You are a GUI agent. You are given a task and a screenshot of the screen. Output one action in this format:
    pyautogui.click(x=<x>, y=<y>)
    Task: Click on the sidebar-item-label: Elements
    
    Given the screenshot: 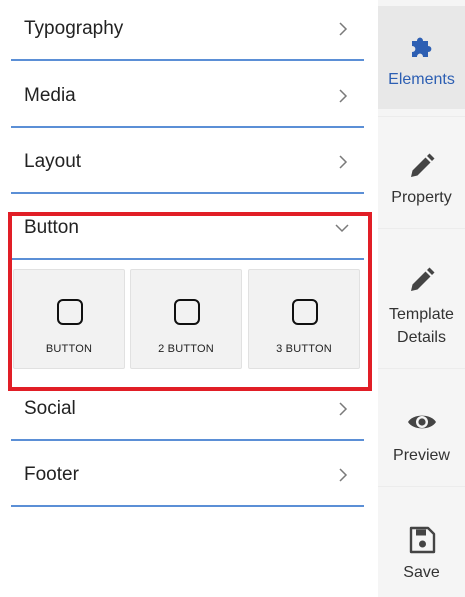 What is the action you would take?
    pyautogui.click(x=421, y=79)
    